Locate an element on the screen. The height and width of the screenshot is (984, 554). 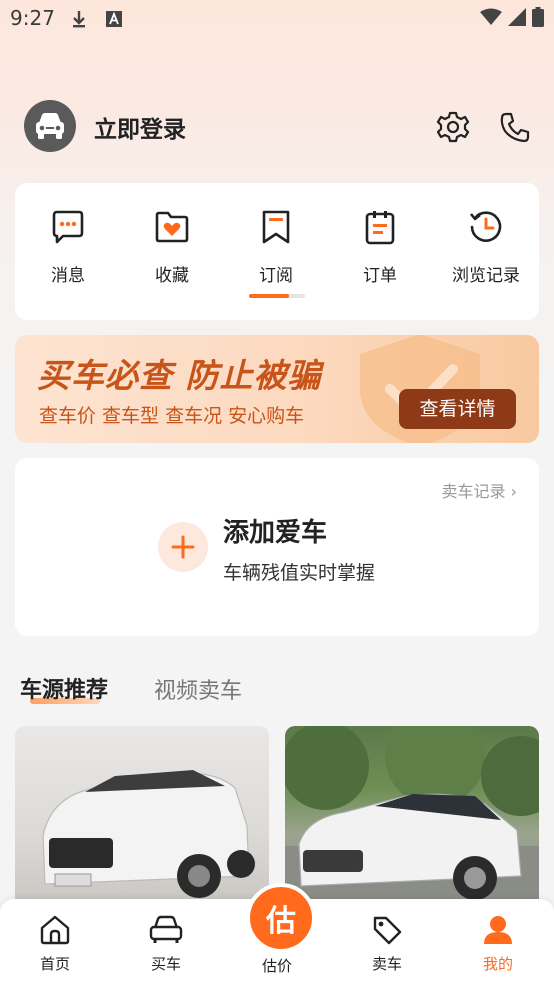
nav-valuation-button: 估 is located at coordinates (281, 918).